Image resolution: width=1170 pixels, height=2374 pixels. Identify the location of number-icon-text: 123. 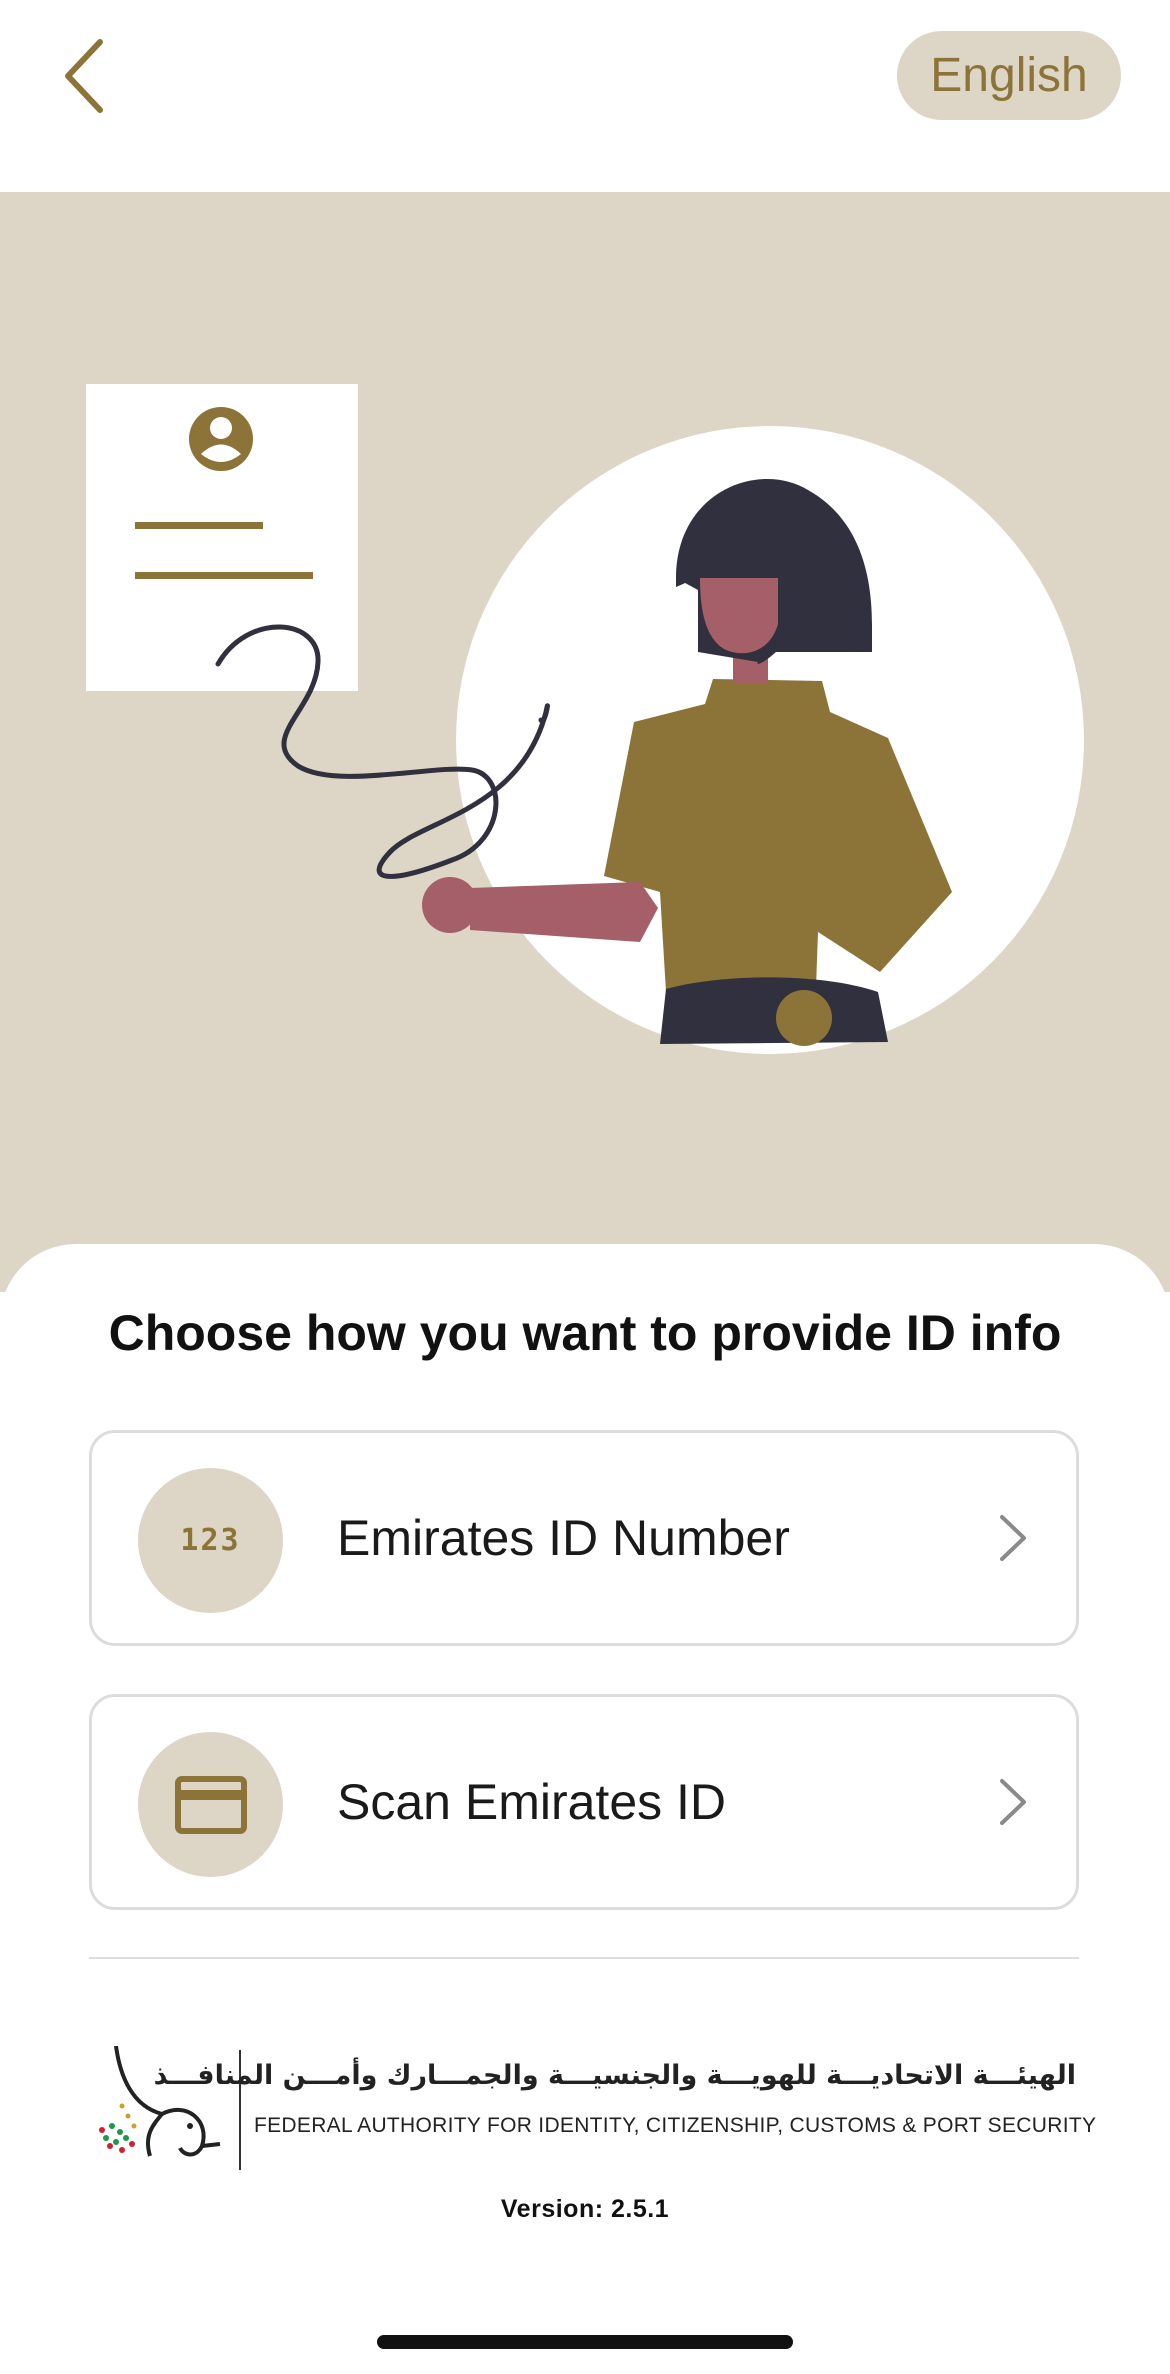
(210, 1540).